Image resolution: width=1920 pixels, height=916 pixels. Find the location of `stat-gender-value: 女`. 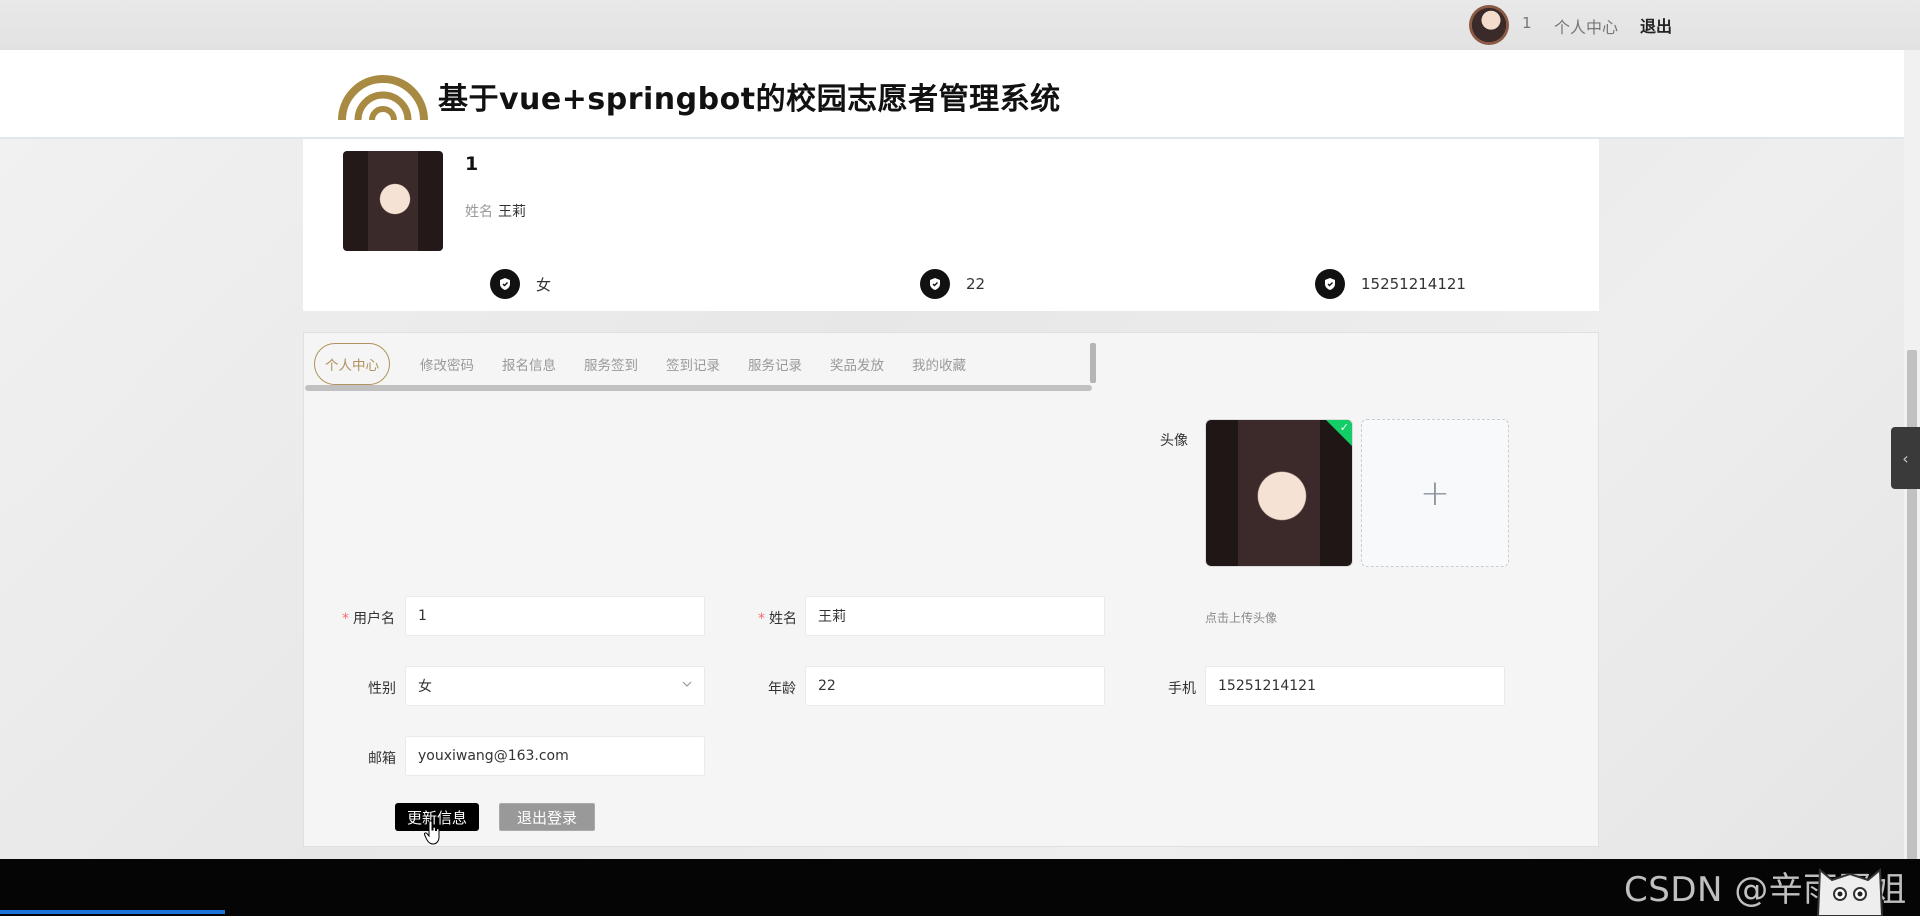

stat-gender-value: 女 is located at coordinates (544, 284).